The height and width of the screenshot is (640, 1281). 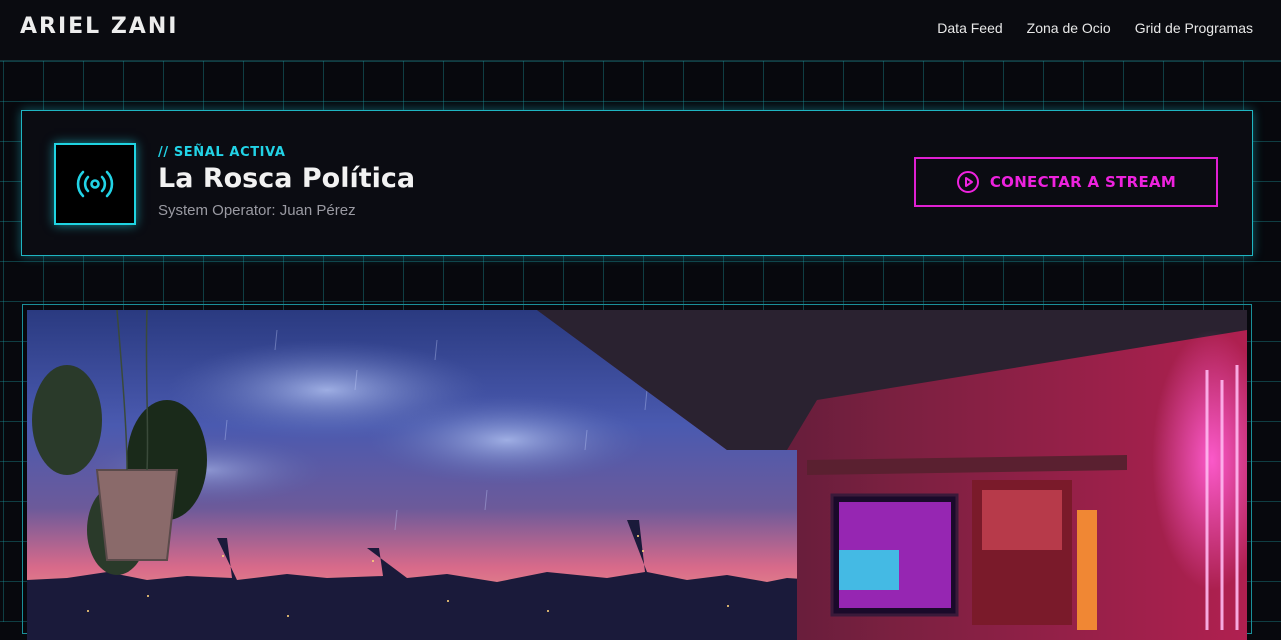 What do you see at coordinates (1194, 28) in the screenshot?
I see `nav-link-grid-de-programas: Grid de Programas` at bounding box center [1194, 28].